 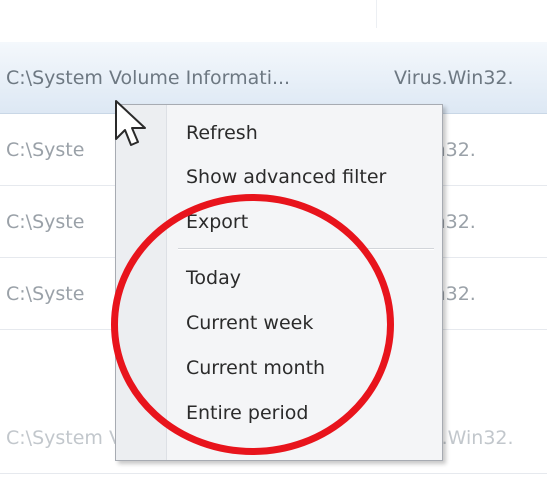 What do you see at coordinates (302, 222) in the screenshot?
I see `menu-item-export: Export` at bounding box center [302, 222].